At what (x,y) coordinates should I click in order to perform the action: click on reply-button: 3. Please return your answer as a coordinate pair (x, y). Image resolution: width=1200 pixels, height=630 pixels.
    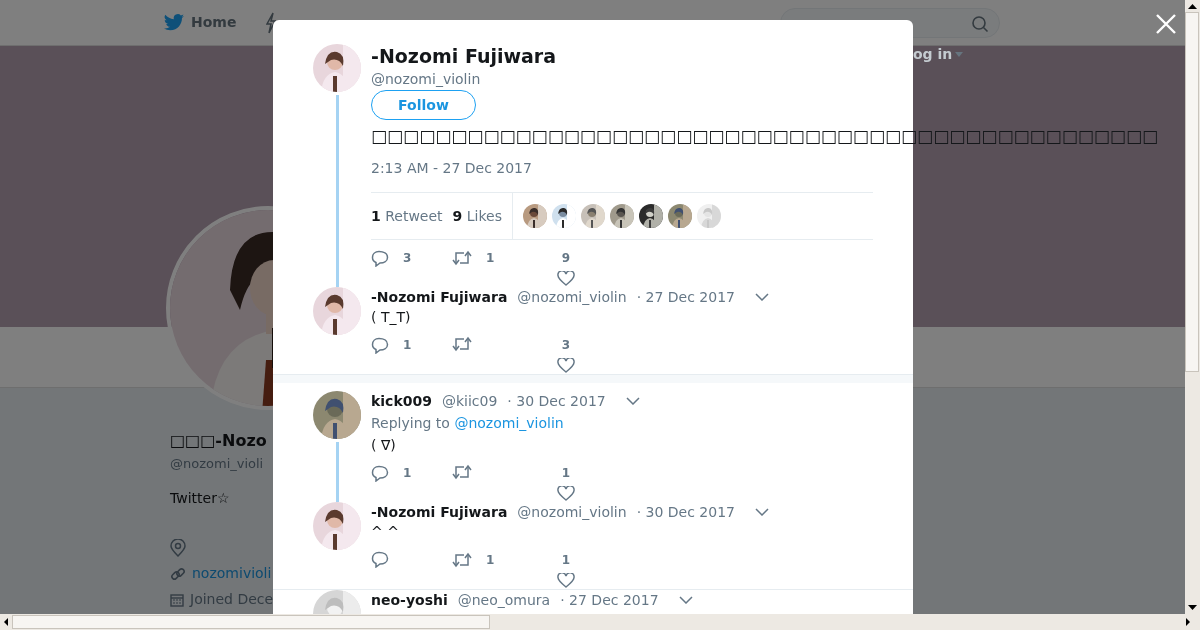
    Looking at the image, I should click on (411, 258).